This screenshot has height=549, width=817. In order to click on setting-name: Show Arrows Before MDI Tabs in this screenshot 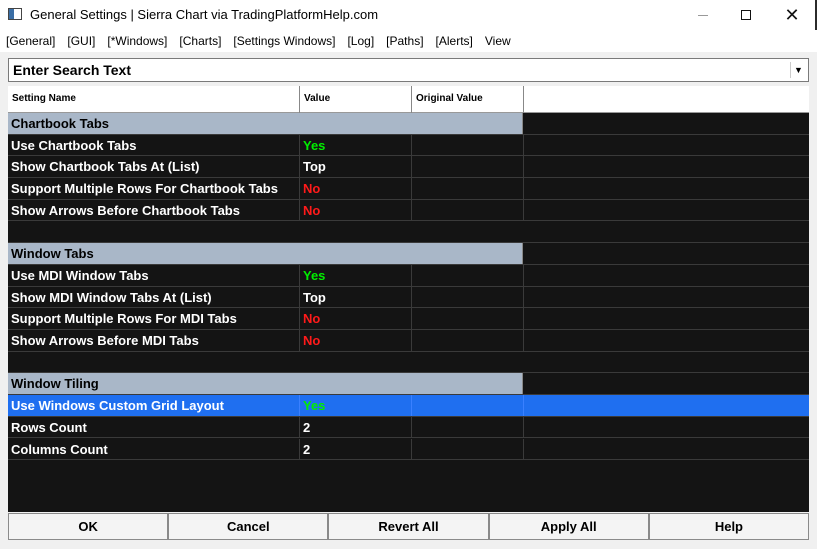, I will do `click(154, 340)`.